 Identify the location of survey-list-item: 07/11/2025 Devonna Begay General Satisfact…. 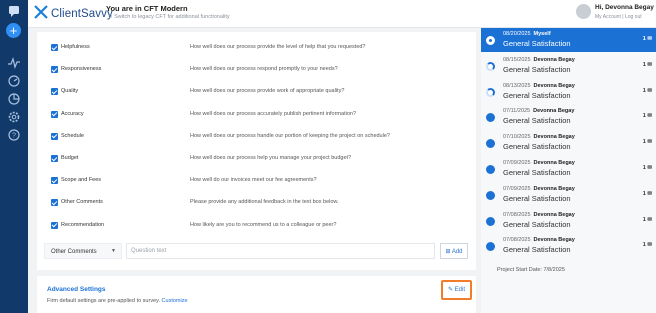
(568, 117).